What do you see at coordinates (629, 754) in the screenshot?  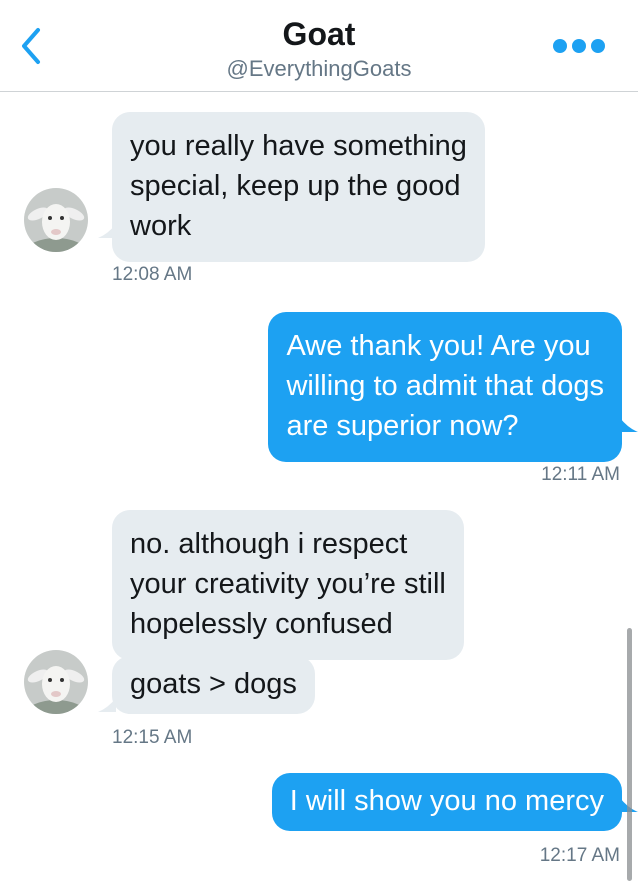 I see `scrollbar` at bounding box center [629, 754].